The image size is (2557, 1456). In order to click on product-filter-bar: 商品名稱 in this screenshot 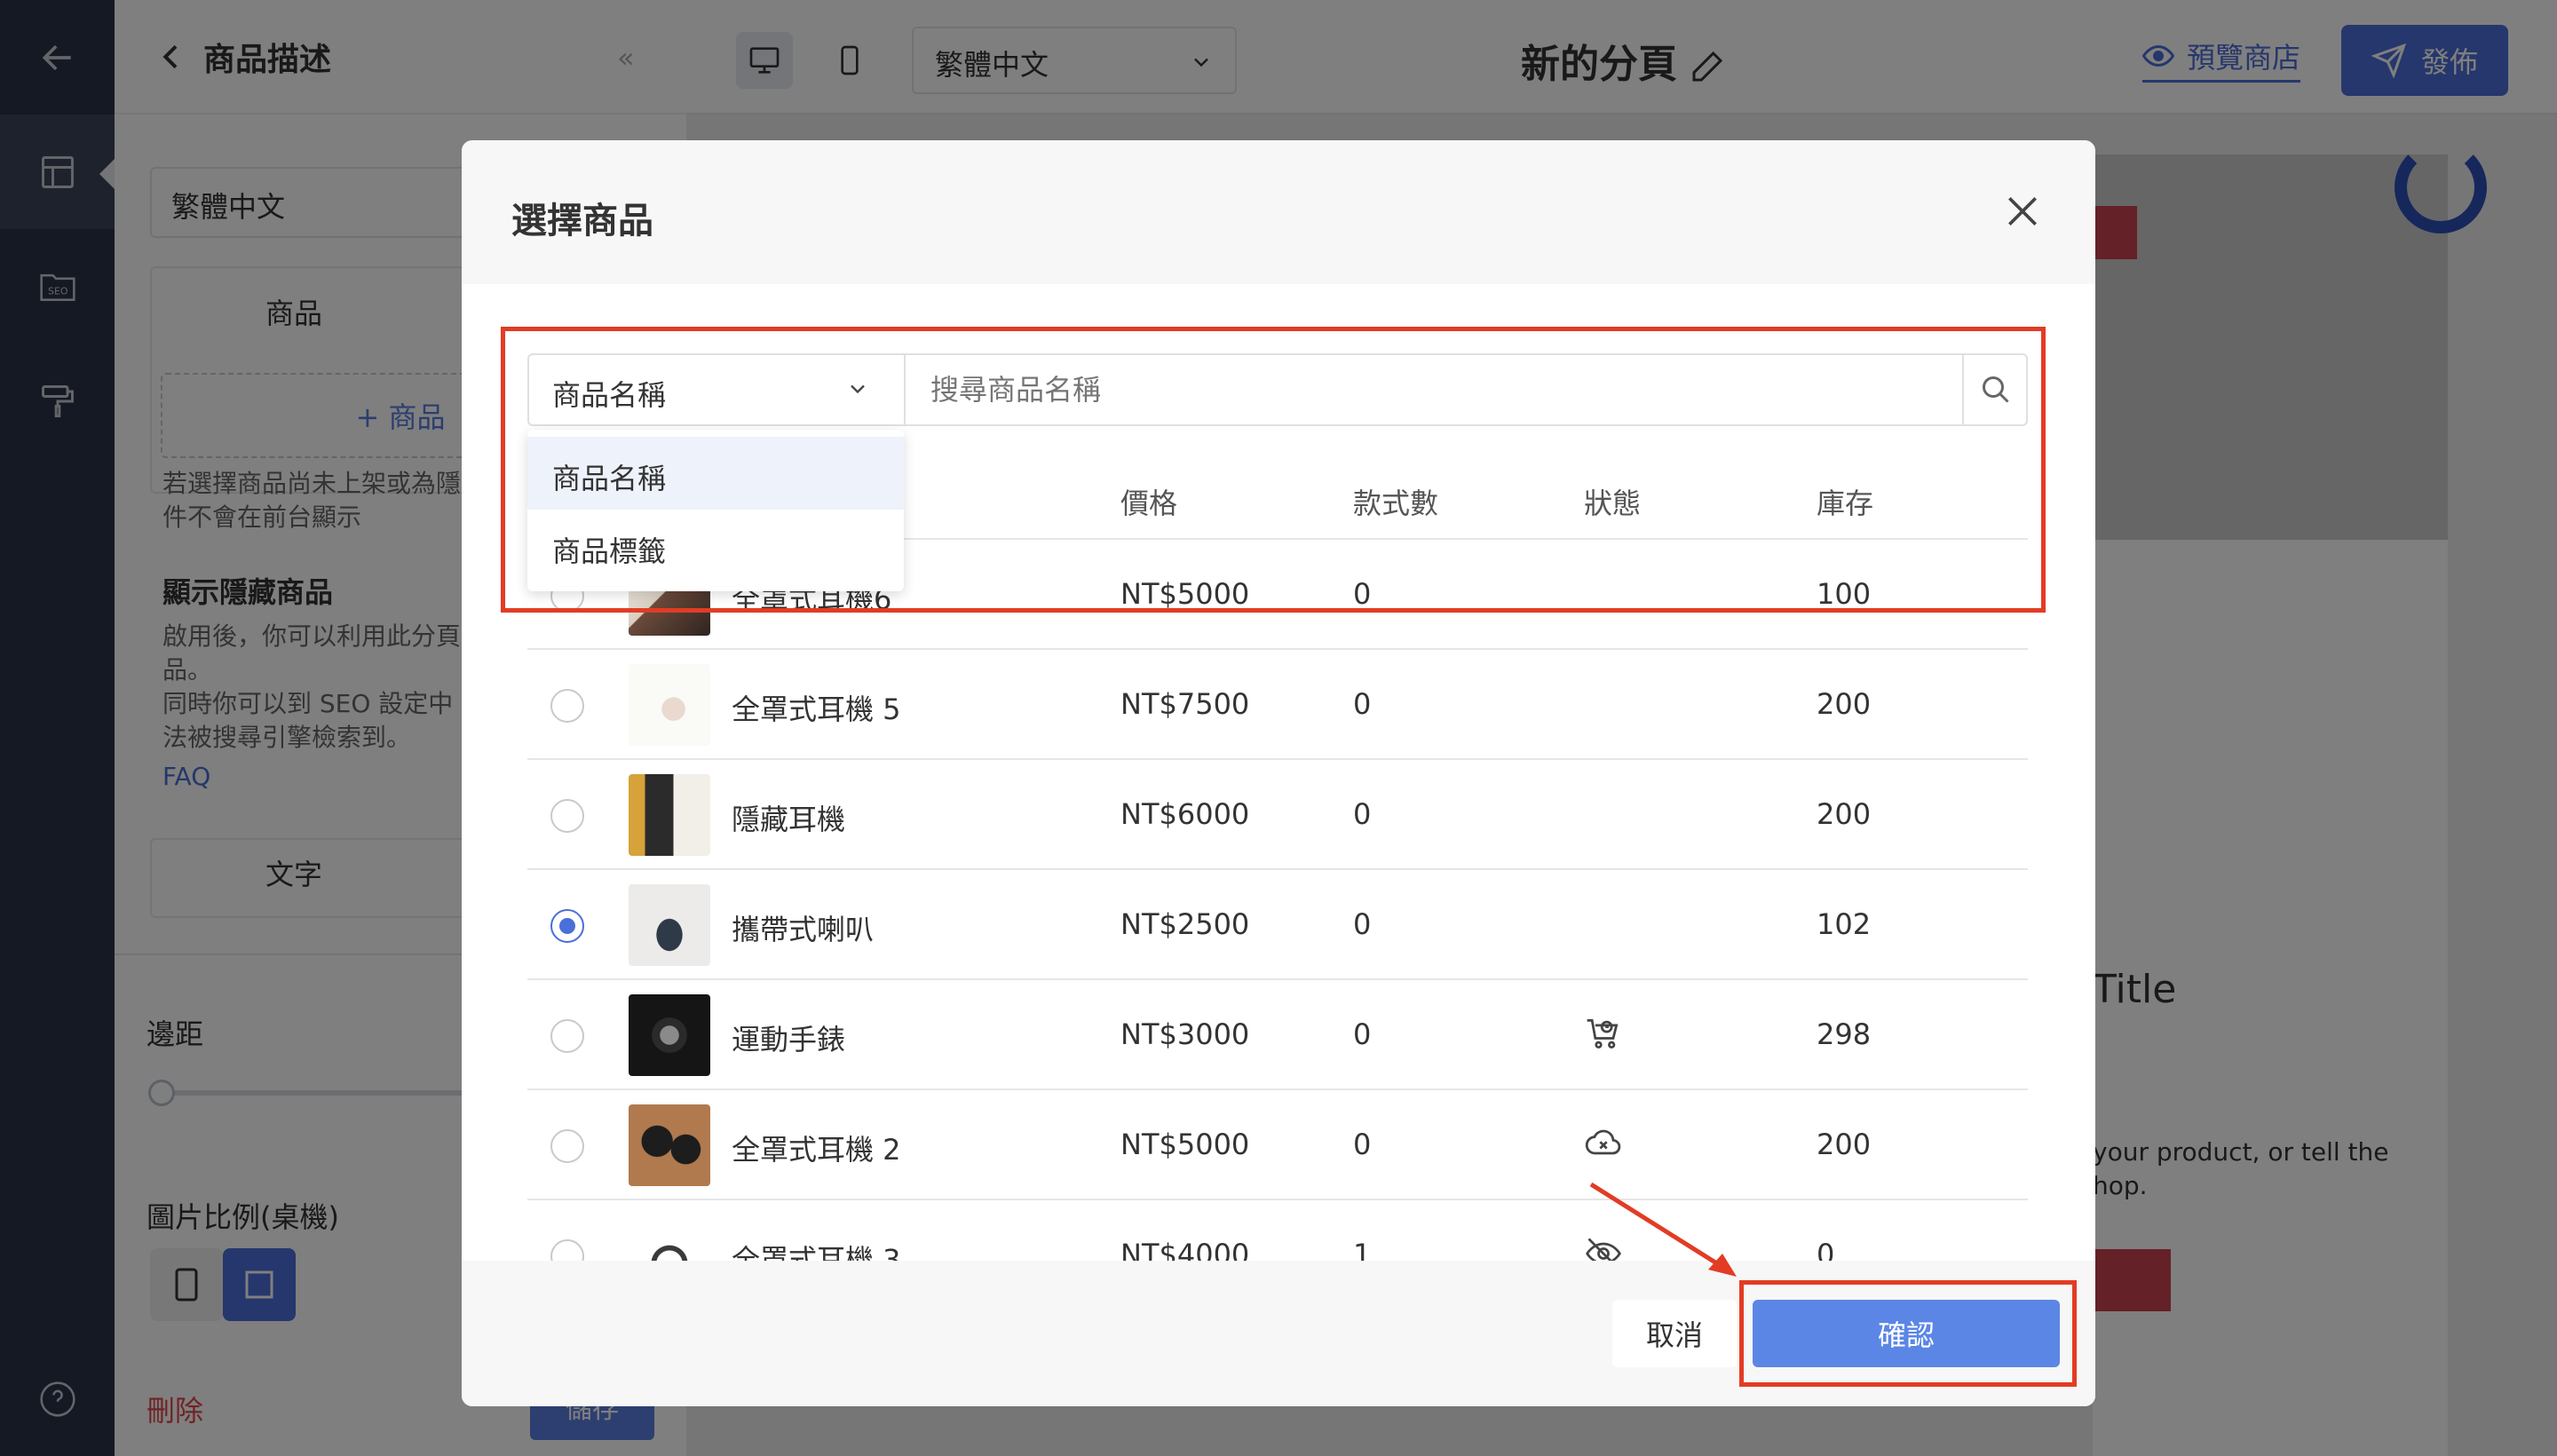, I will do `click(1277, 389)`.